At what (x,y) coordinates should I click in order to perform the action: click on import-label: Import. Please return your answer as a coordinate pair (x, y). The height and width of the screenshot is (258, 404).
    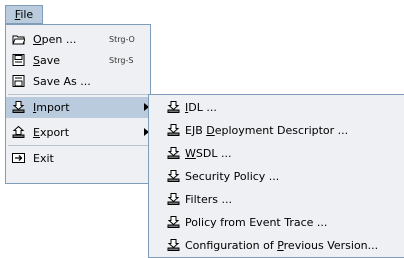
    Looking at the image, I should click on (51, 107).